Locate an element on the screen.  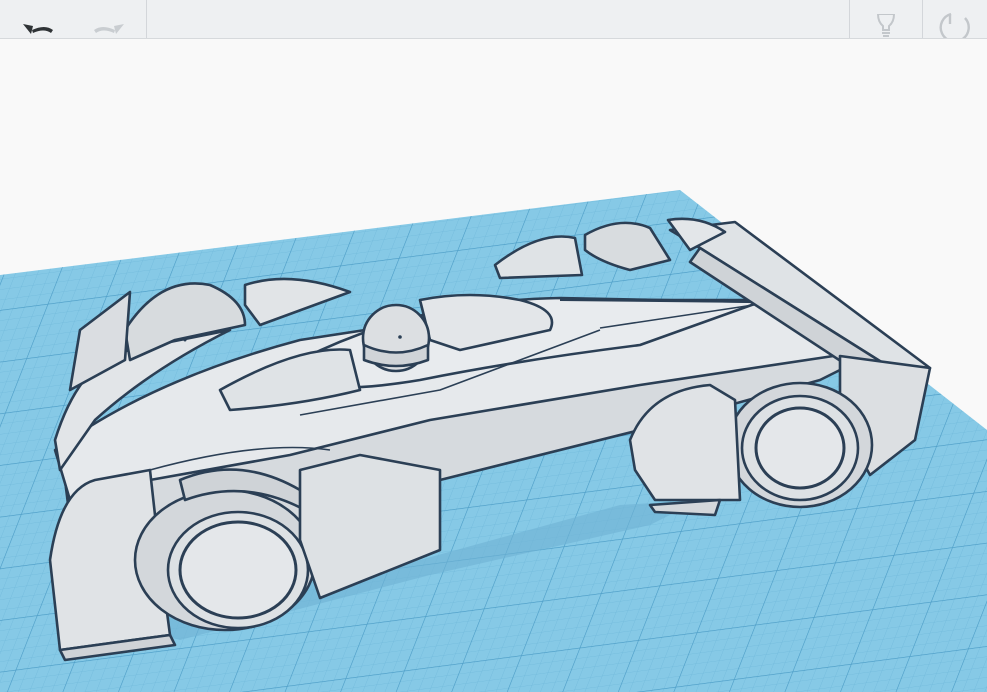
reset-view-icon is located at coordinates (954, 25).